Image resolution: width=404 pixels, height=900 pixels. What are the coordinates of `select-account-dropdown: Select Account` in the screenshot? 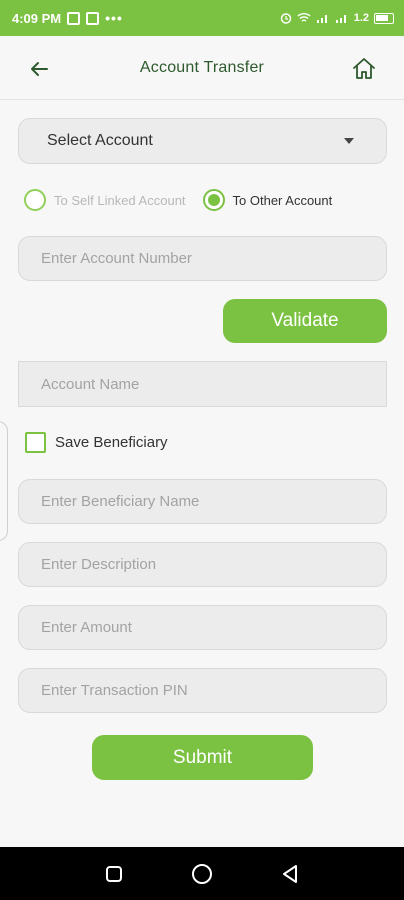 It's located at (202, 141).